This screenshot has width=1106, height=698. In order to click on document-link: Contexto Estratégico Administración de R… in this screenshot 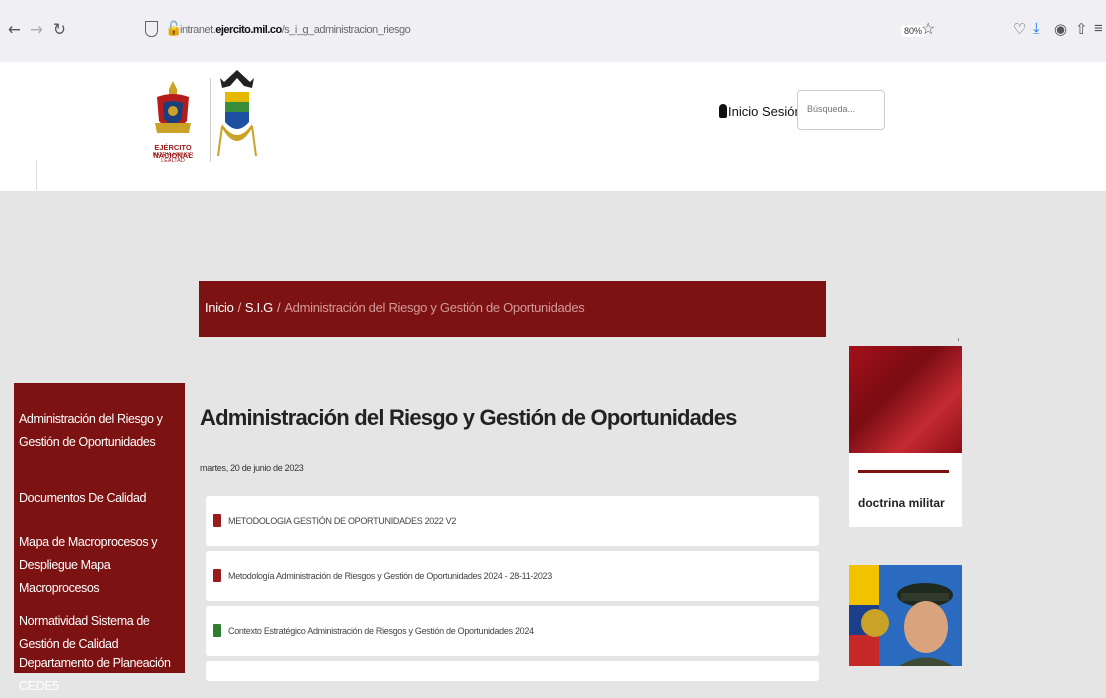, I will do `click(381, 631)`.